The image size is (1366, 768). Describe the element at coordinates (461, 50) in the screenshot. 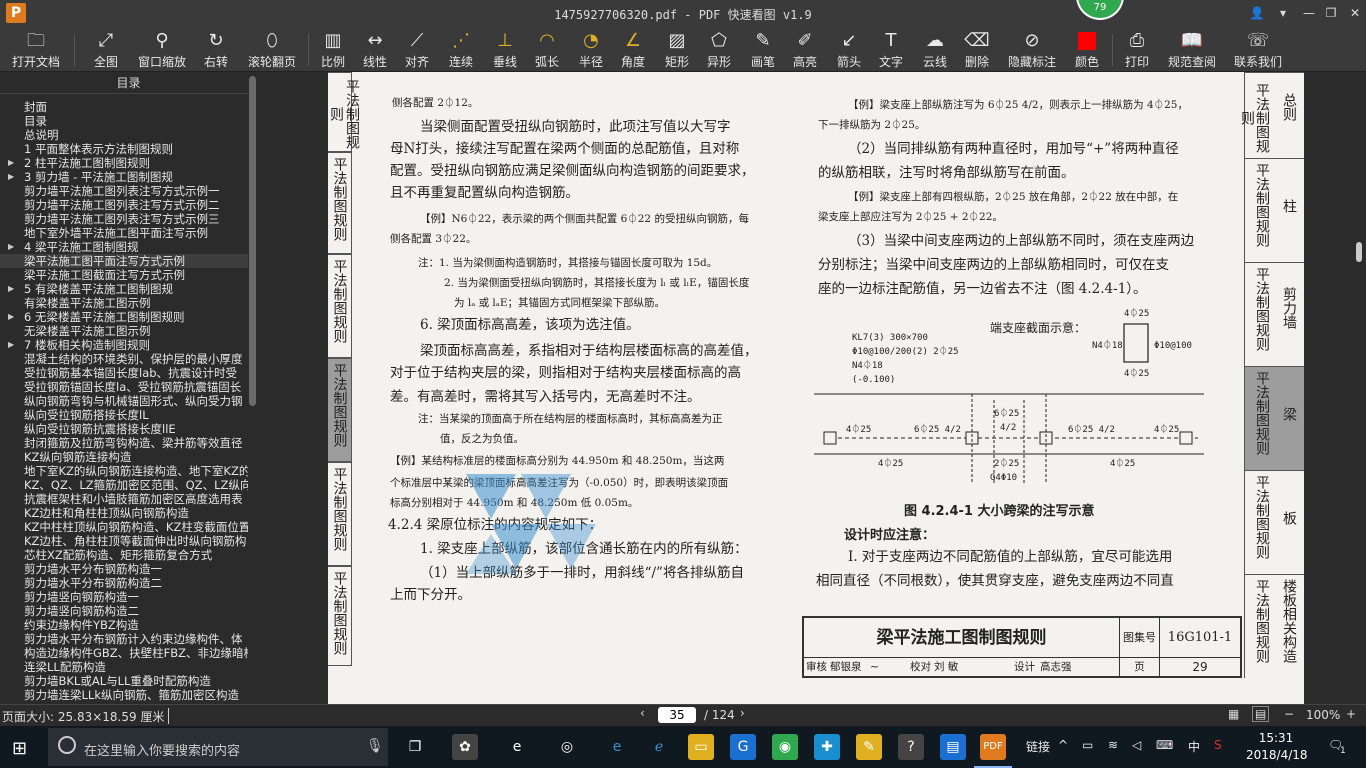

I see `continuous-measure-button: ⋰ 连续` at that location.